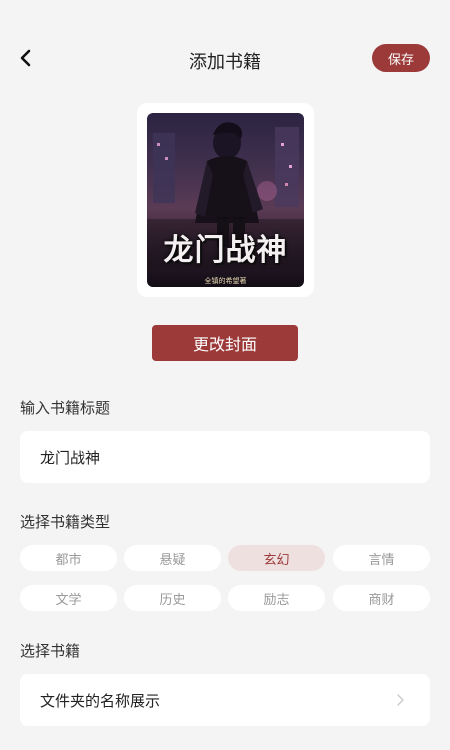  Describe the element at coordinates (172, 598) in the screenshot. I see `tag-lishi: 历史` at that location.